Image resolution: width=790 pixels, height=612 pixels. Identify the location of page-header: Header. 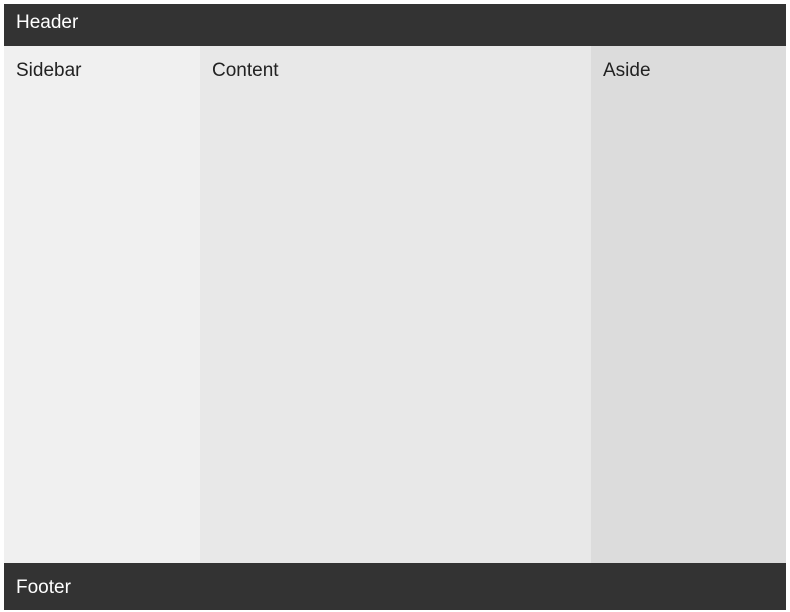
(395, 25).